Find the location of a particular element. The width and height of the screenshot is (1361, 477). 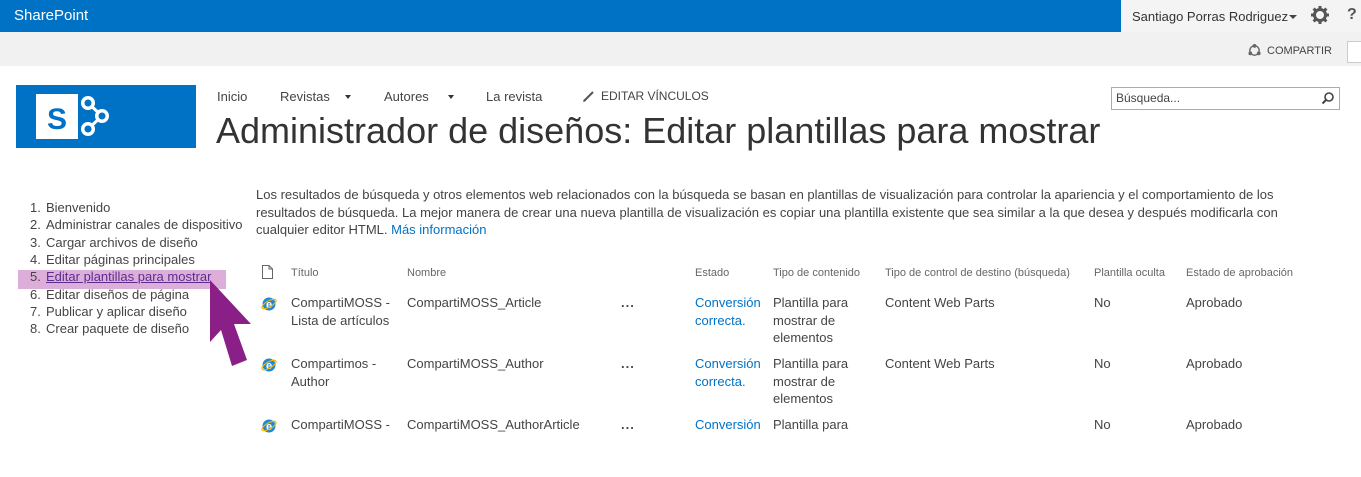

document-icon is located at coordinates (267, 272).